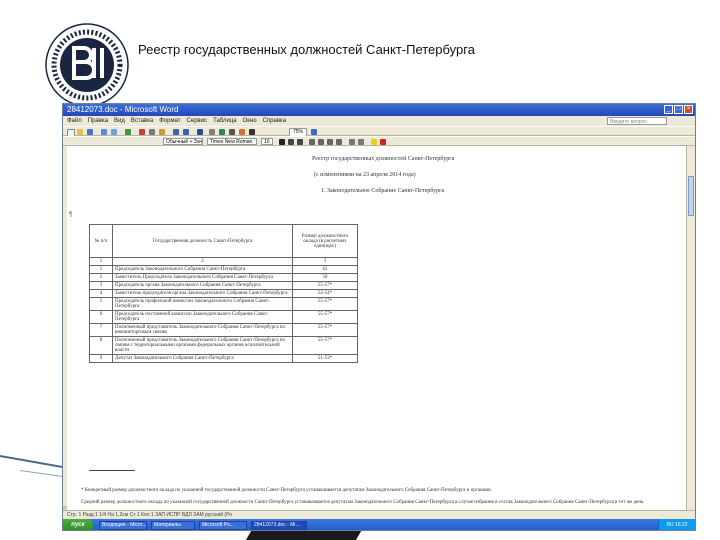 The height and width of the screenshot is (540, 720). What do you see at coordinates (352, 142) in the screenshot?
I see `numbering-icon` at bounding box center [352, 142].